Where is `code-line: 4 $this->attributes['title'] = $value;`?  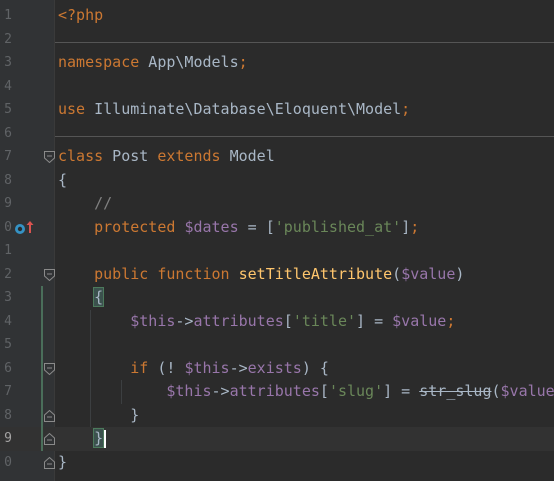 code-line: 4 $this->attributes['title'] = $value; is located at coordinates (277, 322).